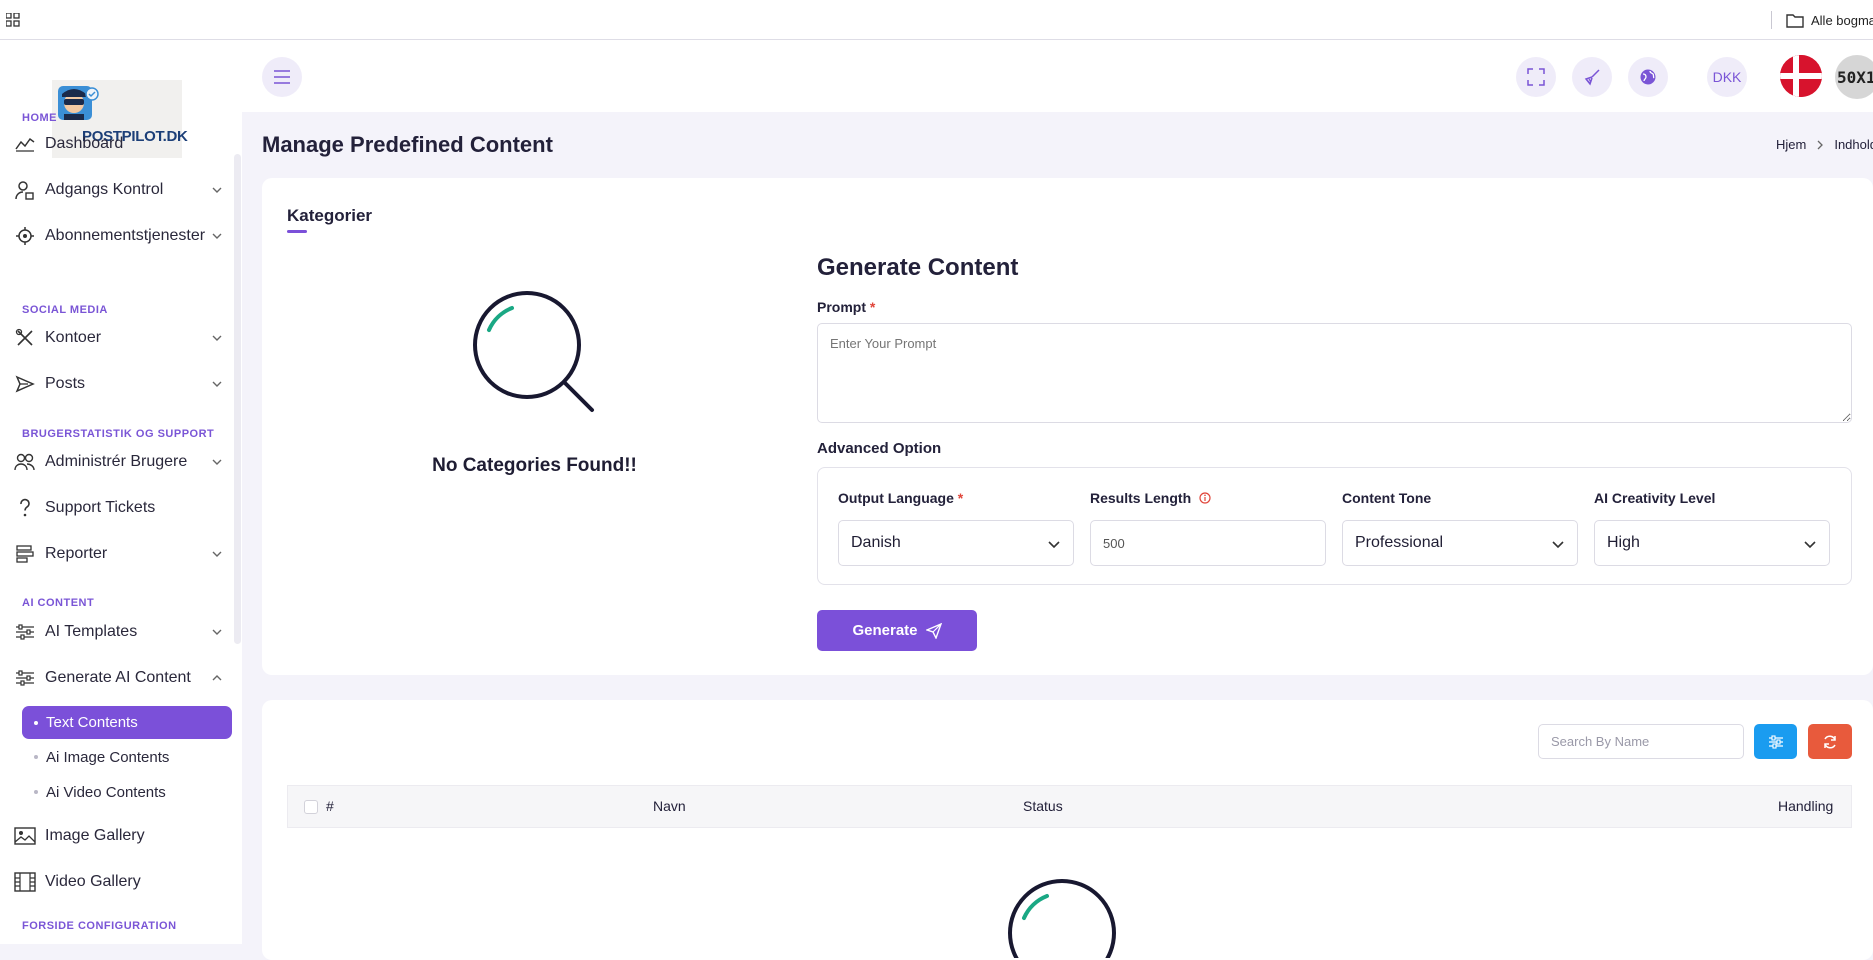 The image size is (1873, 960). Describe the element at coordinates (25, 554) in the screenshot. I see `report-list-icon` at that location.